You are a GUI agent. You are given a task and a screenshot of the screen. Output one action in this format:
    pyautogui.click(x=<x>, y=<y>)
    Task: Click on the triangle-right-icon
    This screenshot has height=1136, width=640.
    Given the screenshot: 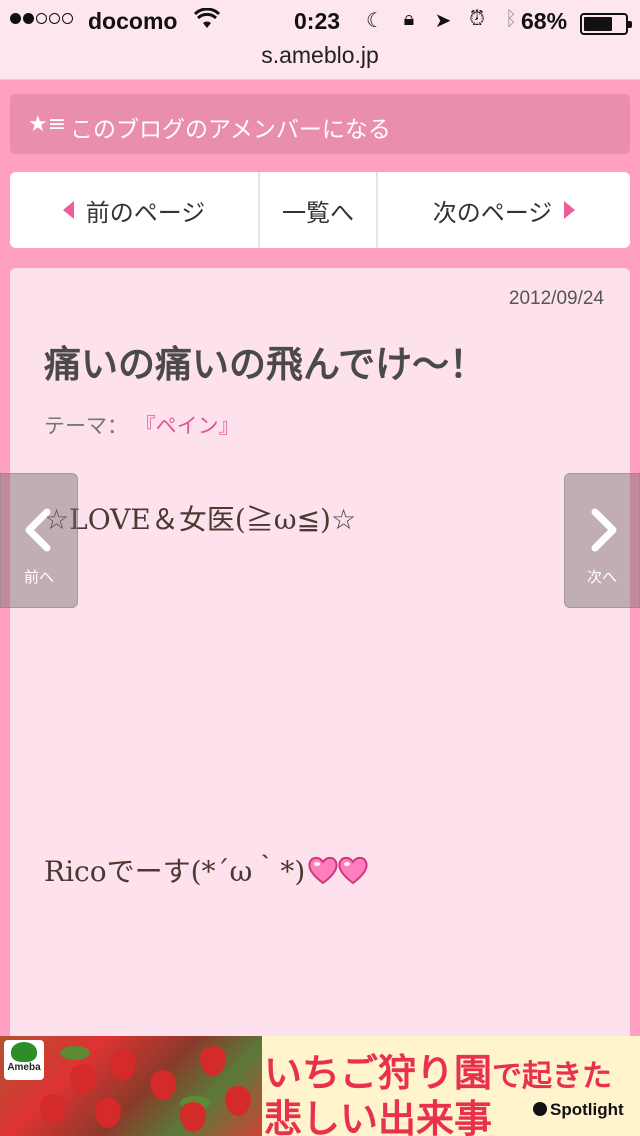 What is the action you would take?
    pyautogui.click(x=570, y=210)
    